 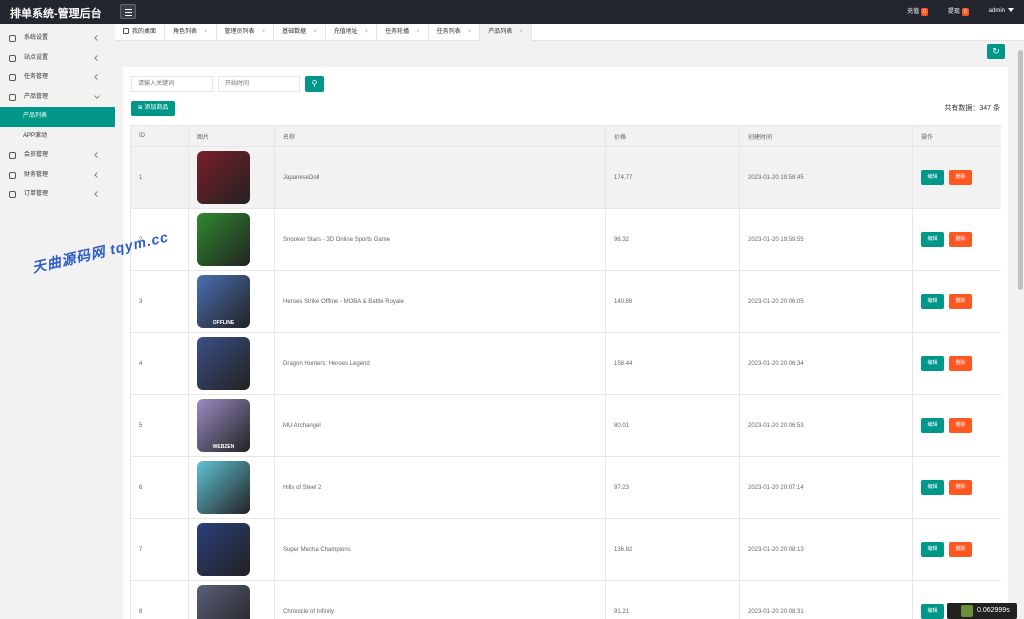 I want to click on user-icon, so click(x=12, y=155).